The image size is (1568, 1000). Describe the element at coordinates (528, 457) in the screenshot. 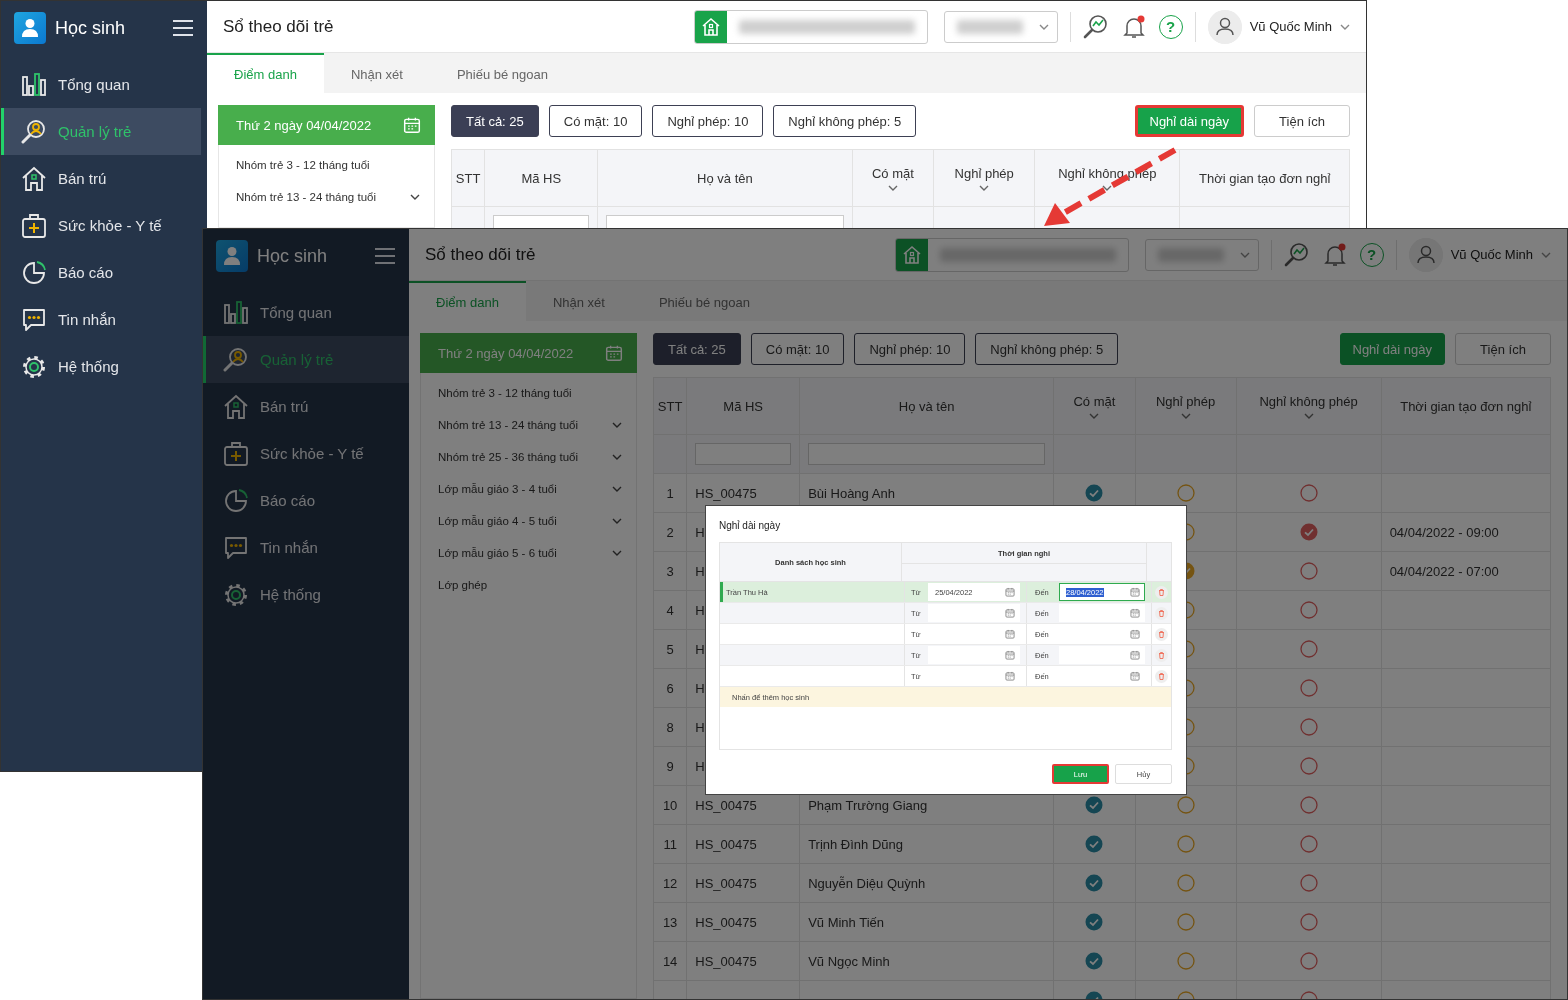

I see `group-item: Nhóm trẻ 25 - 36 tháng tuổi` at that location.